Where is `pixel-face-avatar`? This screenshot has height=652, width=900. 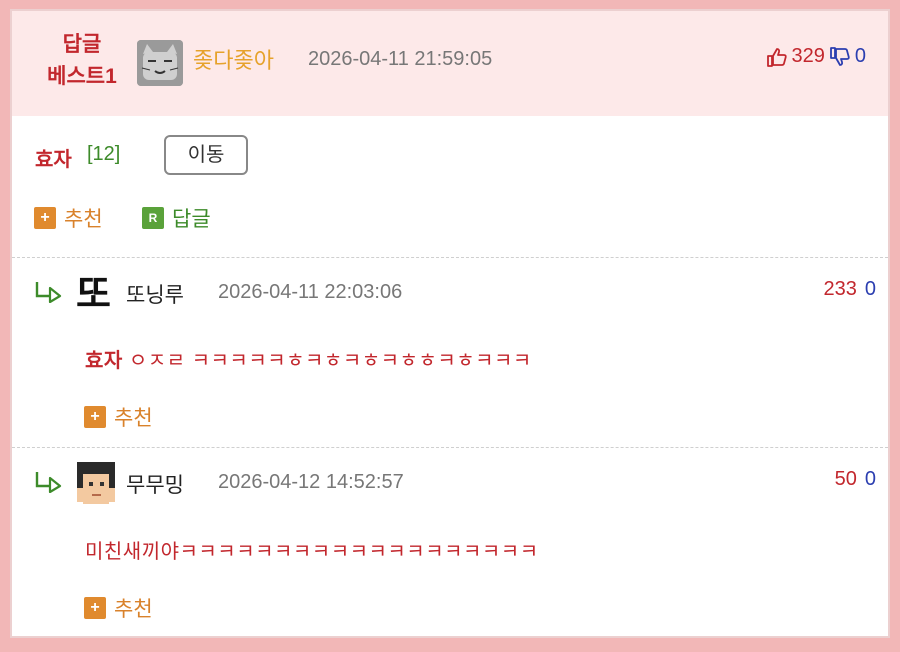
pixel-face-avatar is located at coordinates (96, 483).